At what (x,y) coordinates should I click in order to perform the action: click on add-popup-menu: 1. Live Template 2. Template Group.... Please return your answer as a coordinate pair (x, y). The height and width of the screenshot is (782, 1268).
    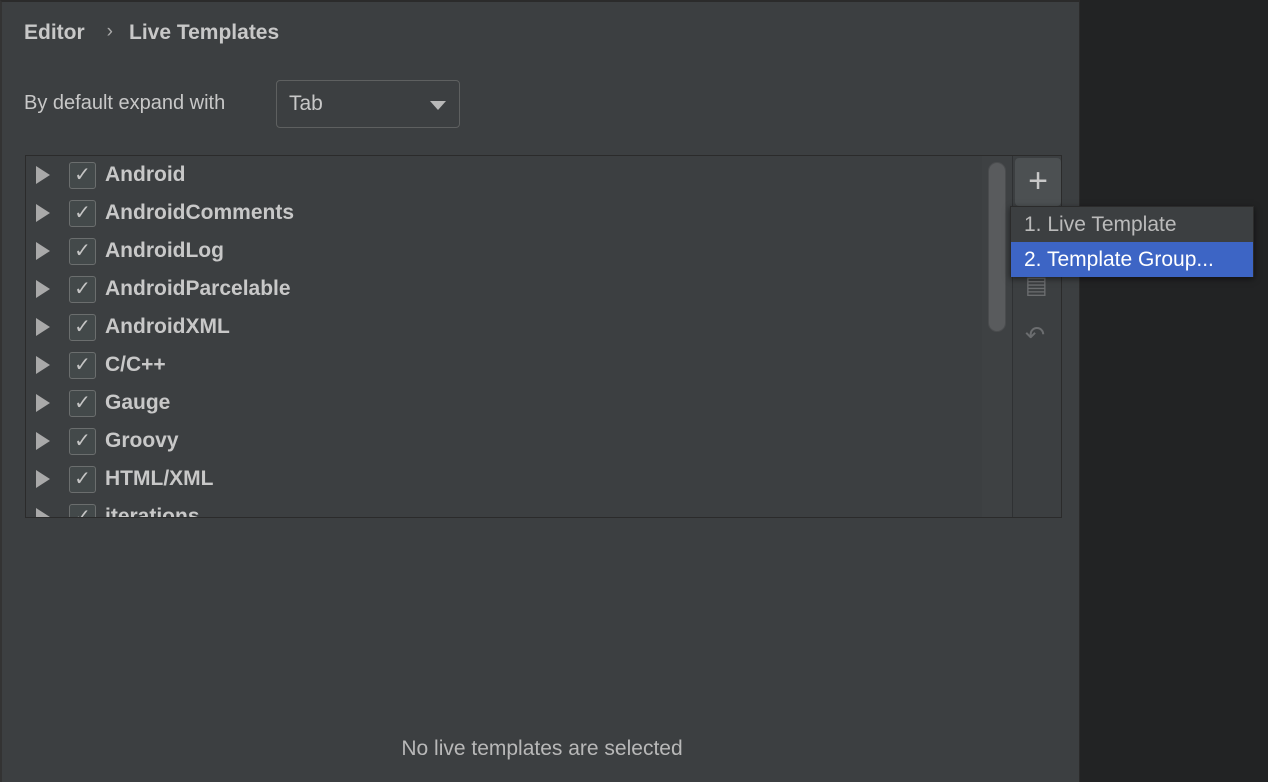
    Looking at the image, I should click on (1132, 241).